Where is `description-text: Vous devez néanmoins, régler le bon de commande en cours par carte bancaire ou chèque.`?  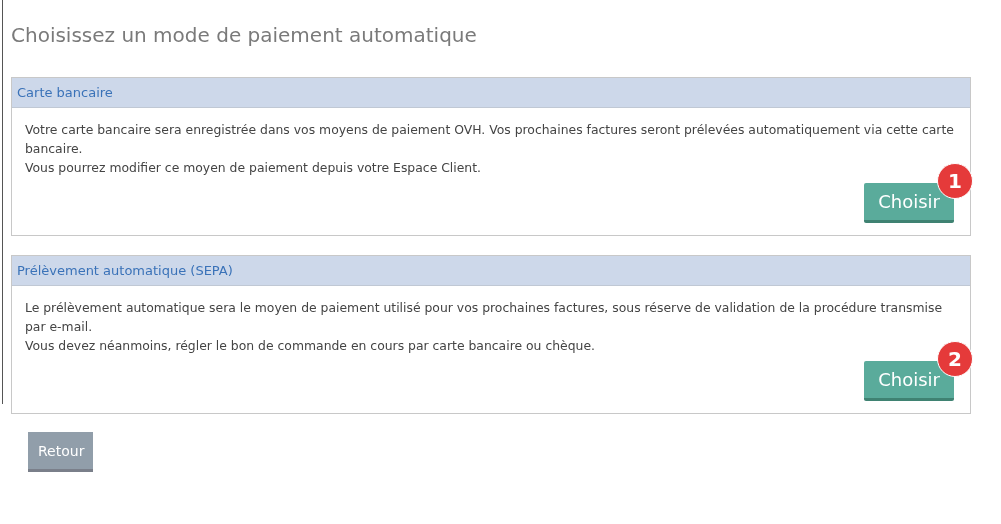 description-text: Vous devez néanmoins, régler le bon de commande en cours par carte bancaire ou chèque. is located at coordinates (310, 346).